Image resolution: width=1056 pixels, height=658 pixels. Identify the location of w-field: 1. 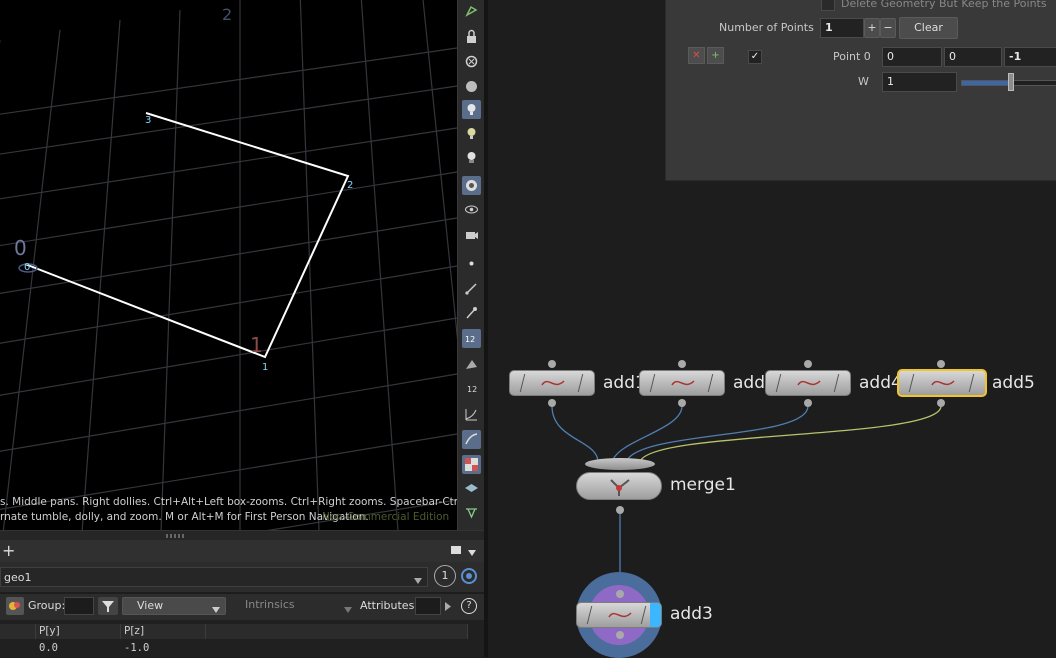
(919, 82).